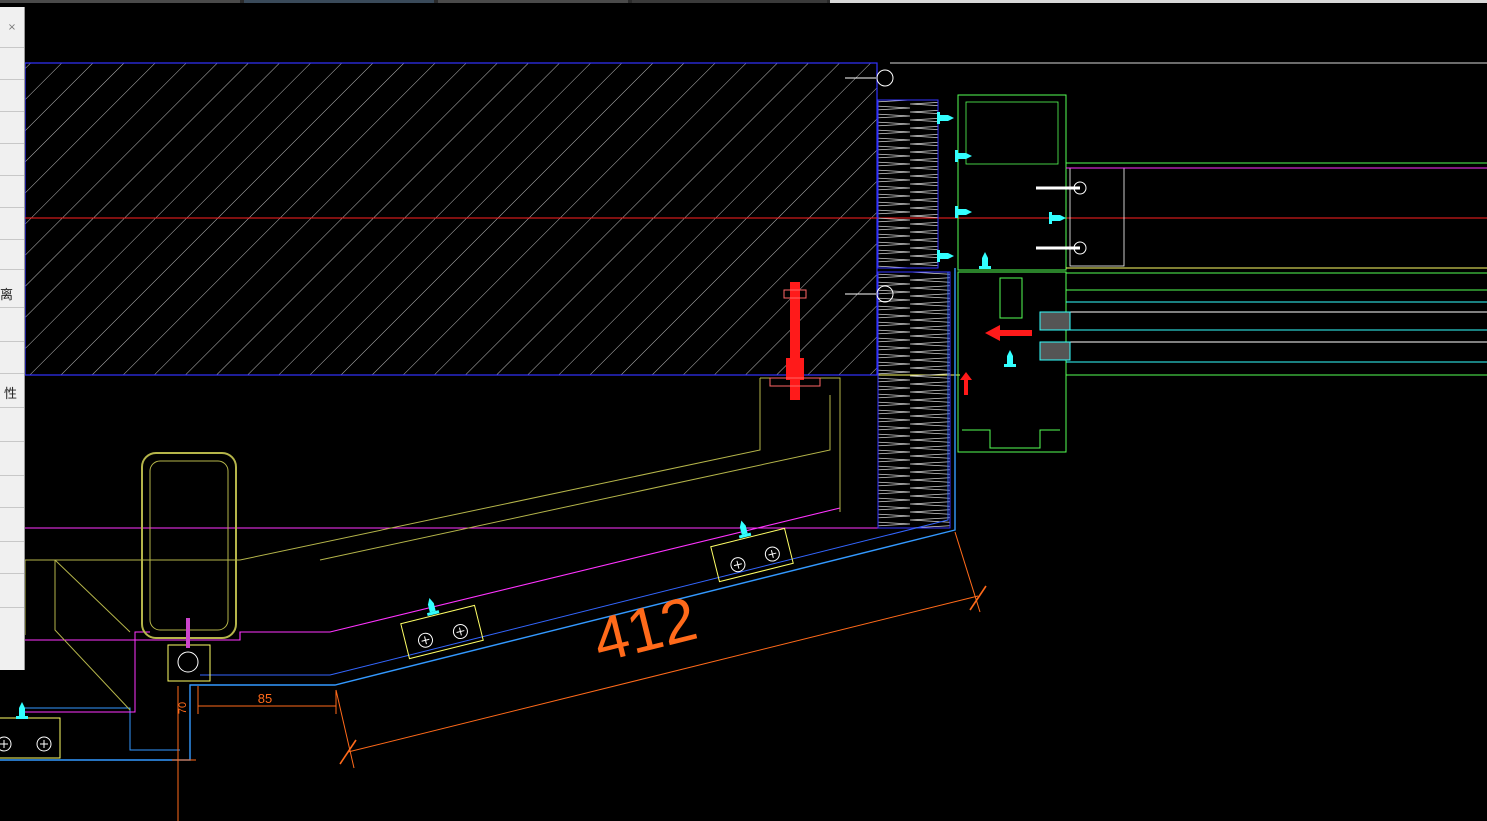  What do you see at coordinates (996, 360) in the screenshot?
I see `red-arrow-markers` at bounding box center [996, 360].